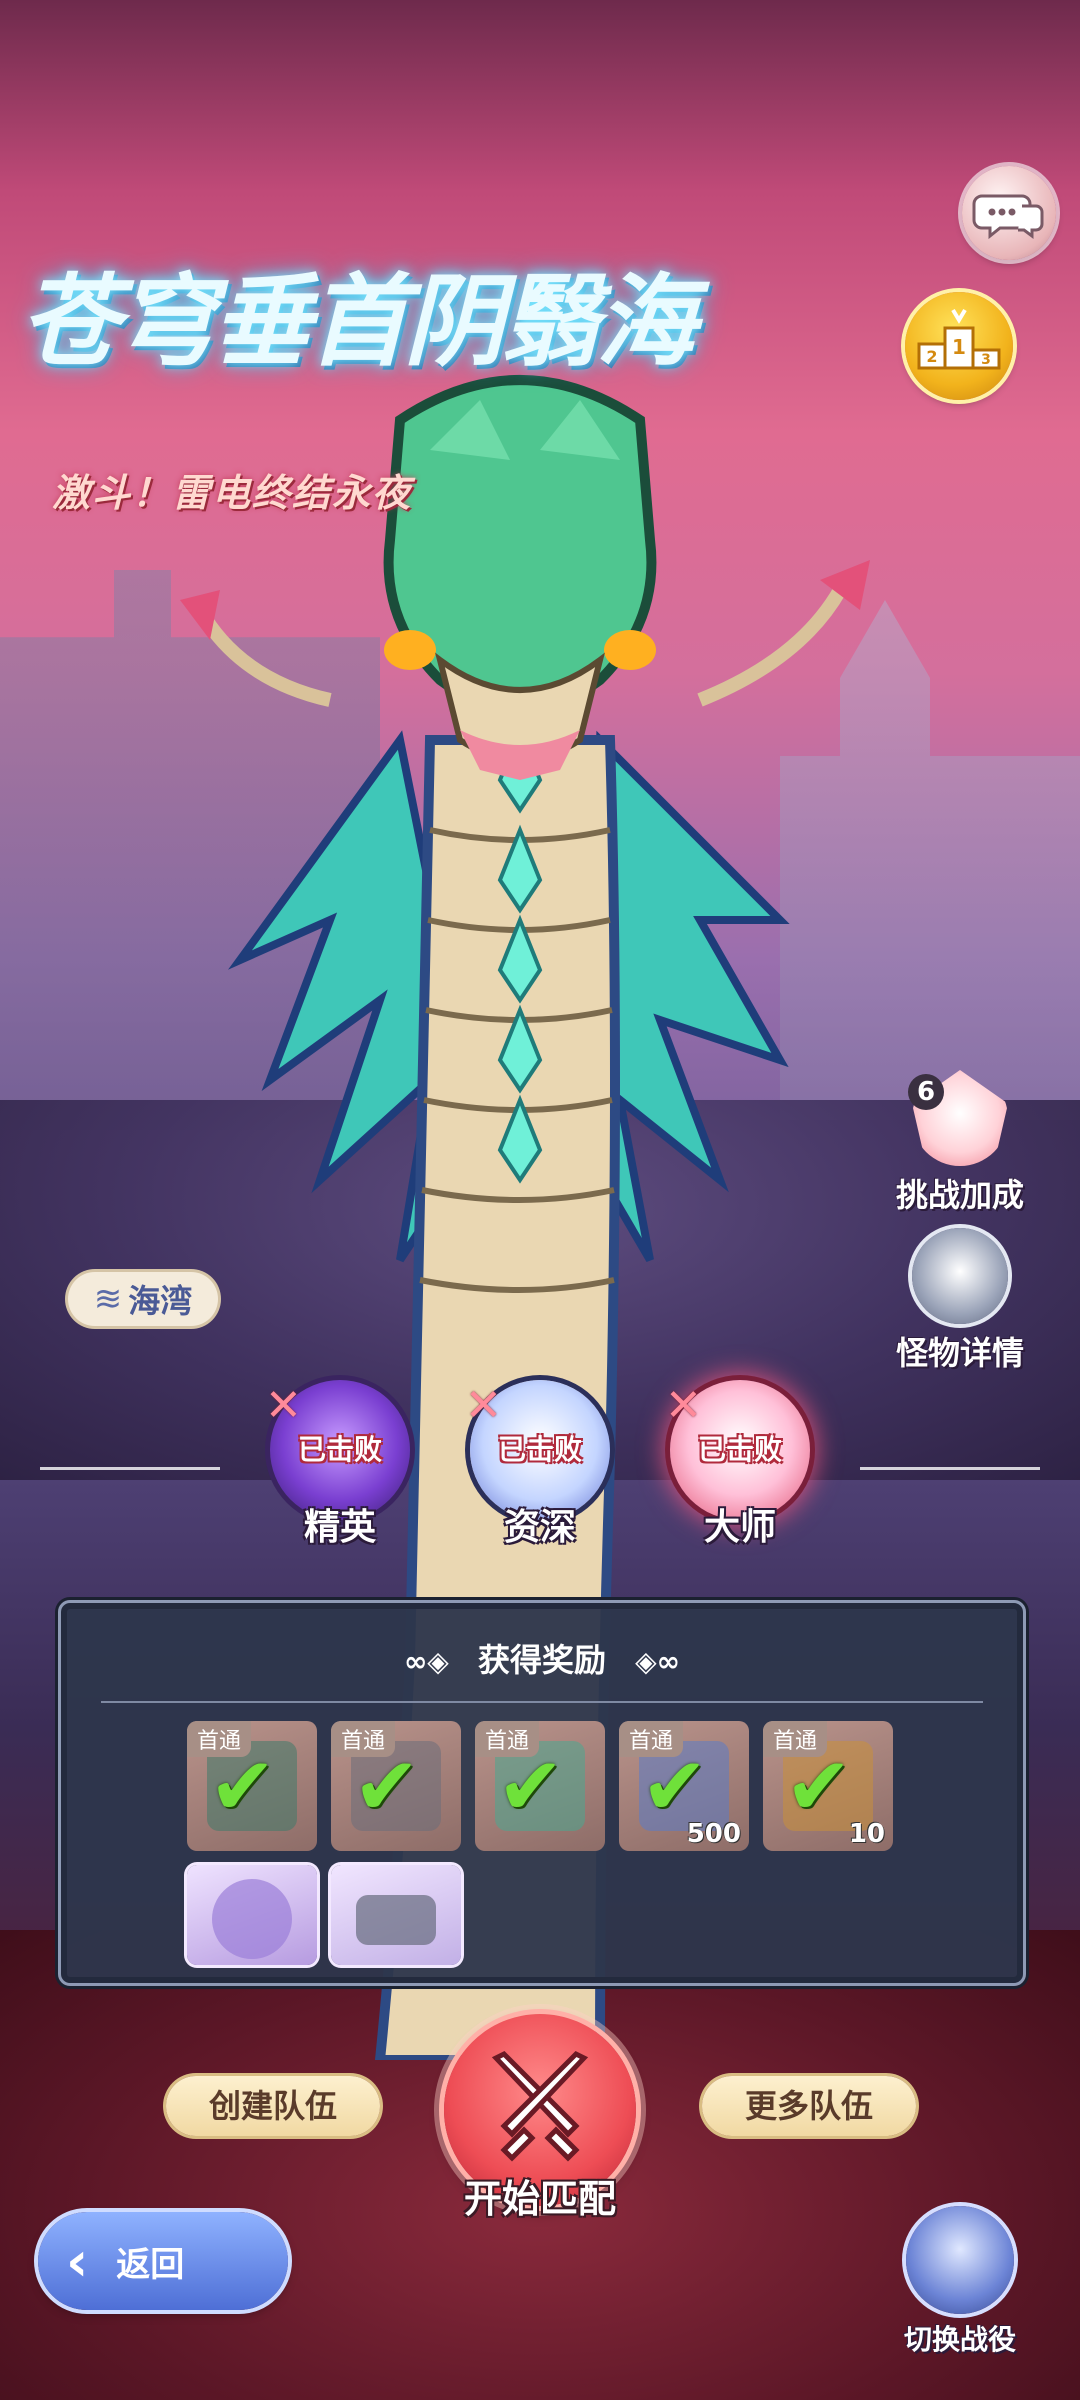 The image size is (1080, 2400). What do you see at coordinates (713, 1834) in the screenshot?
I see `reward-quantity: 500` at bounding box center [713, 1834].